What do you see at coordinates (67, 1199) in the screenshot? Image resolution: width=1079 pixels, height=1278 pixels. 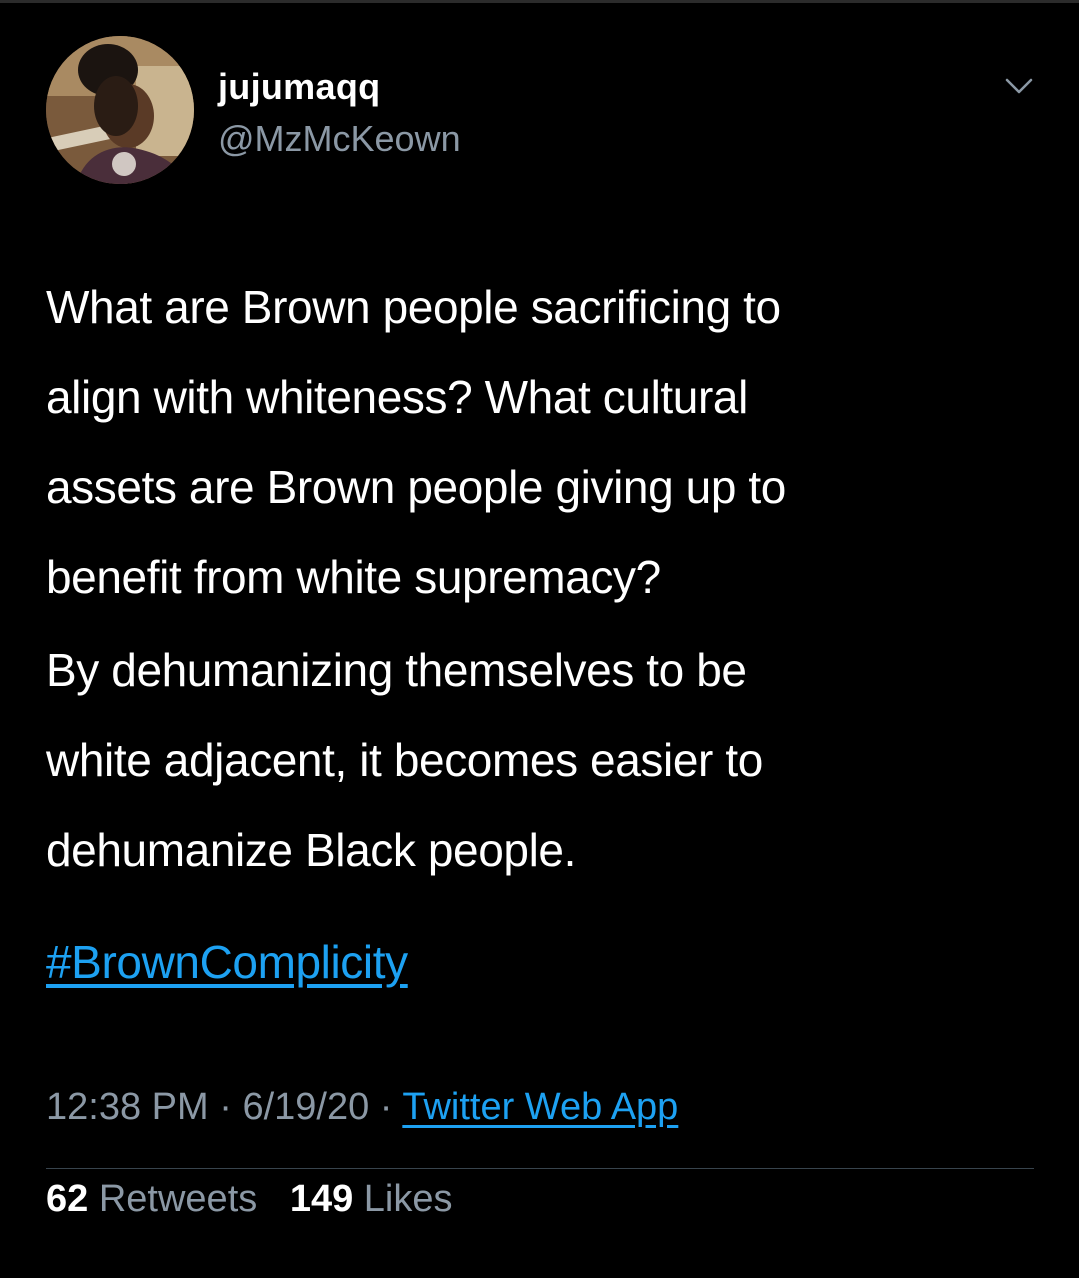 I see `retweets-count: 62` at bounding box center [67, 1199].